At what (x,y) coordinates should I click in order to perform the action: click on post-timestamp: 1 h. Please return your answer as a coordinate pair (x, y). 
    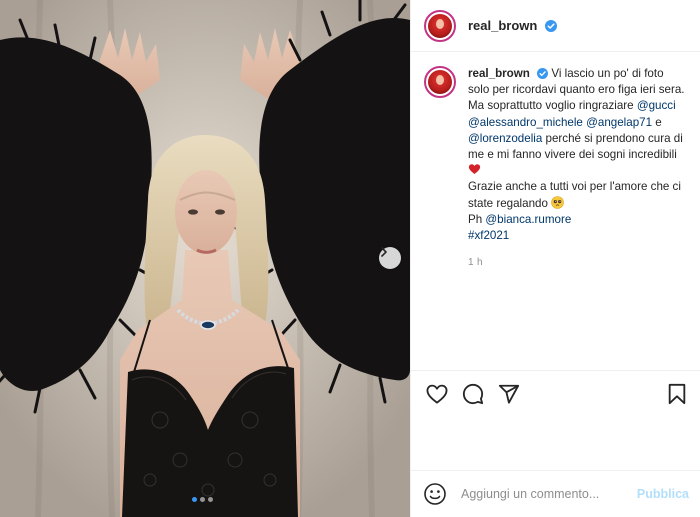
    Looking at the image, I should click on (584, 262).